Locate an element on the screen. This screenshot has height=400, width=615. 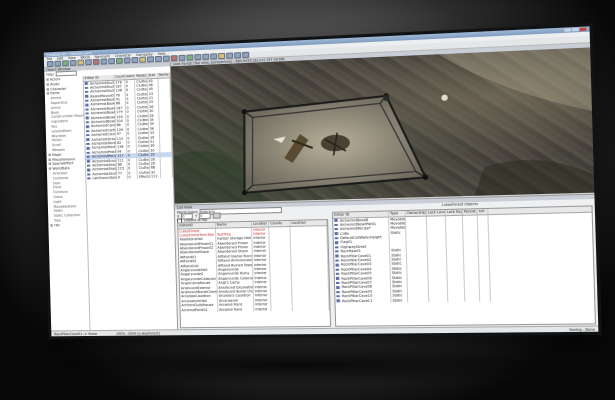
maximize-icon is located at coordinates (575, 30).